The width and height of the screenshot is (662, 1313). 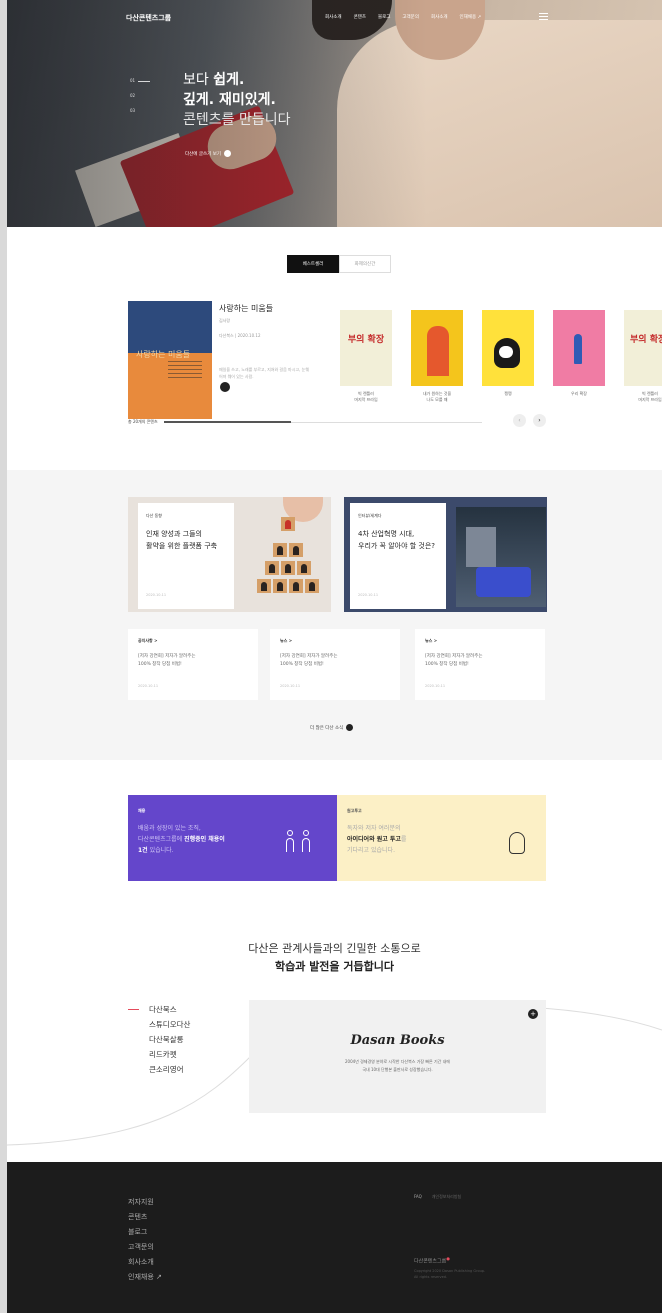 I want to click on site-logo: 다산콘텐츠그룹, so click(x=148, y=18).